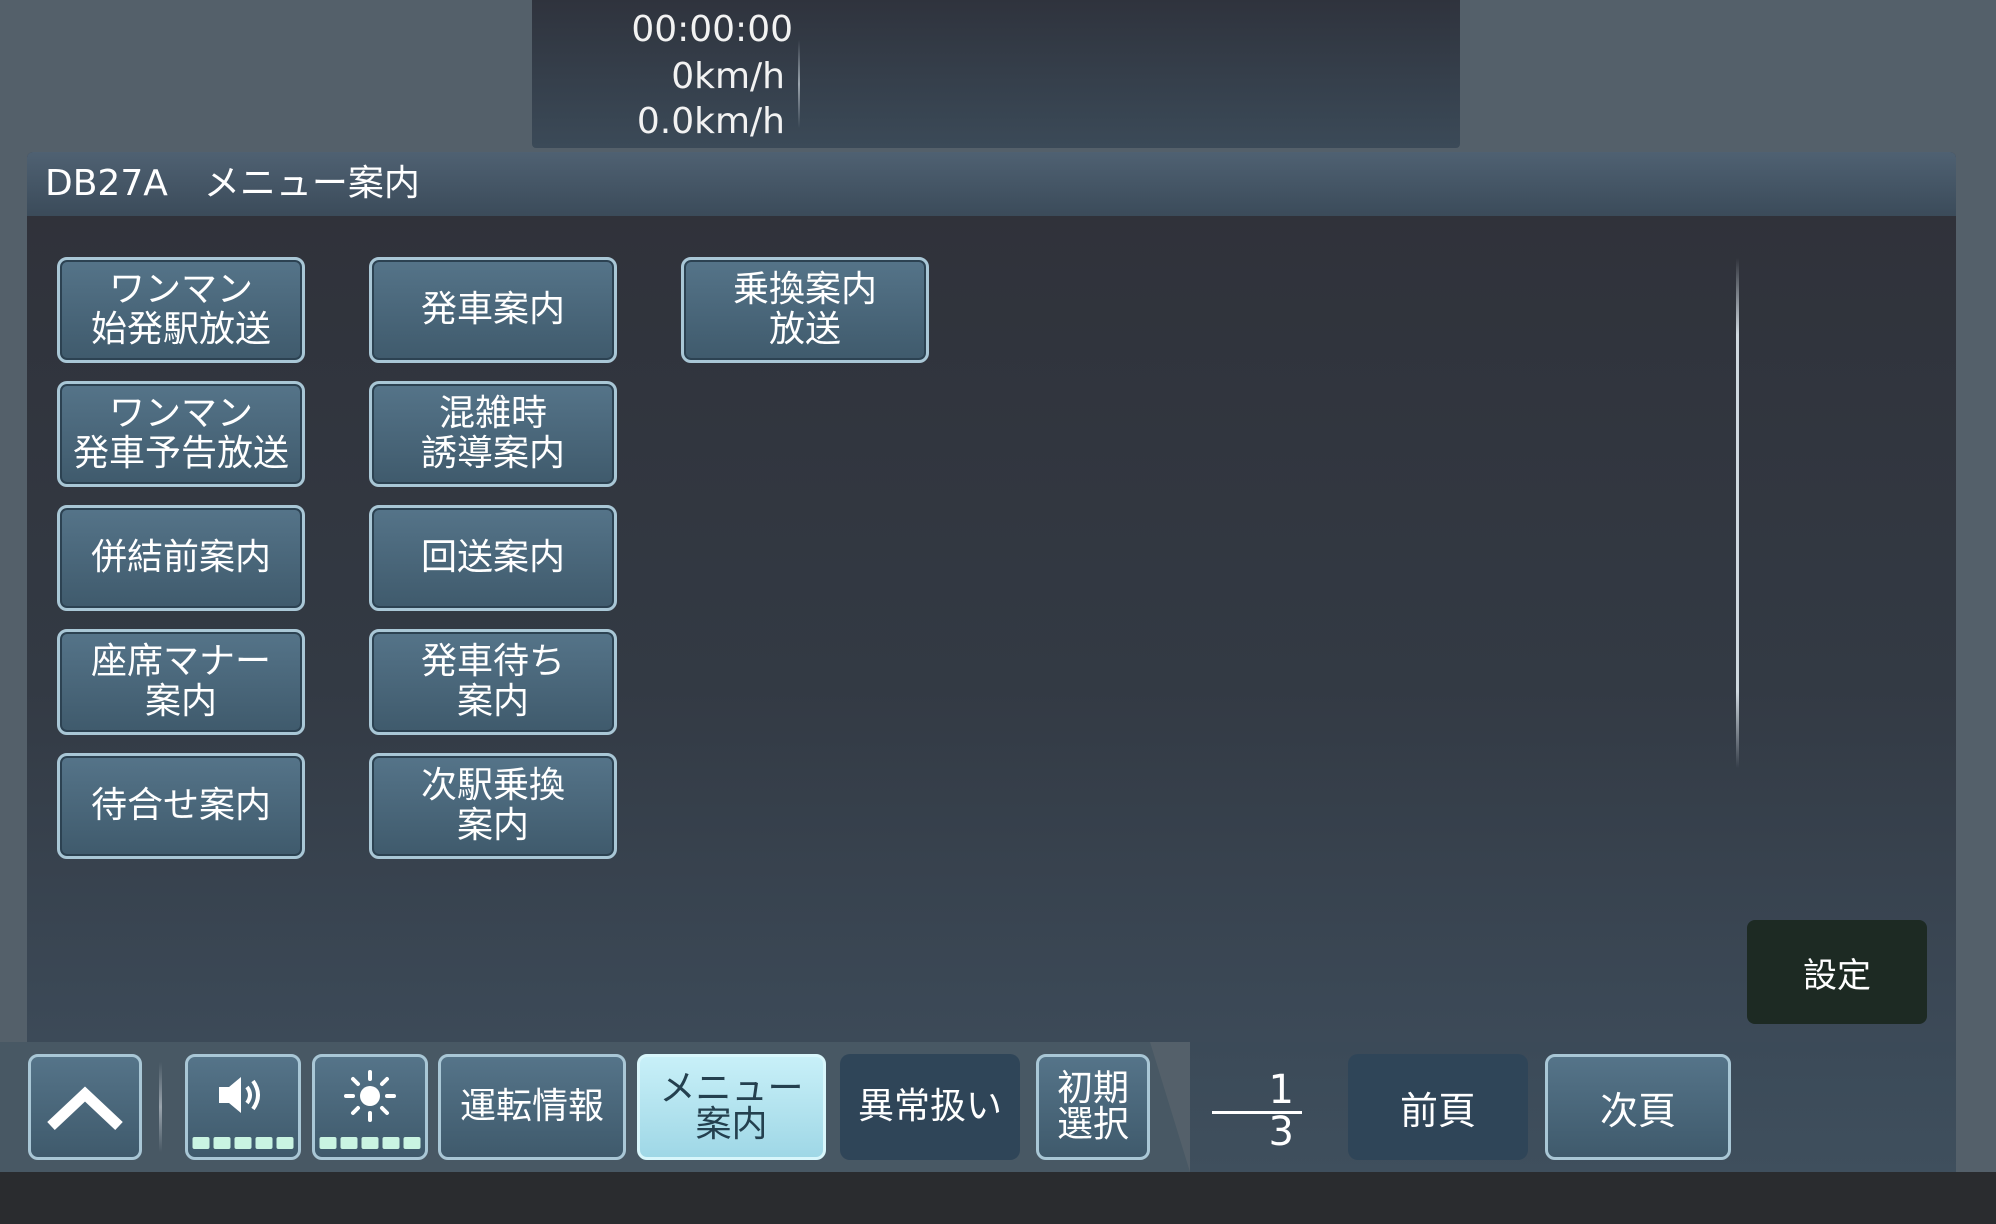 This screenshot has height=1224, width=1996. What do you see at coordinates (1281, 1132) in the screenshot?
I see `page-total: 3` at bounding box center [1281, 1132].